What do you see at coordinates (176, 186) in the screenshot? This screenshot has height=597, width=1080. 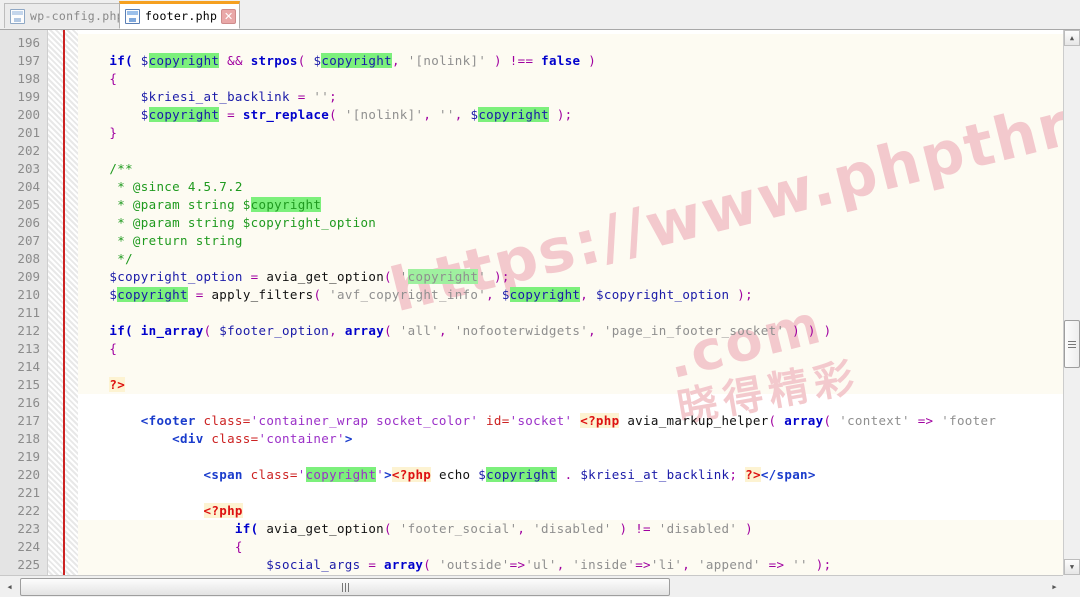 I see `code-token: * @since 4.5.7.2` at bounding box center [176, 186].